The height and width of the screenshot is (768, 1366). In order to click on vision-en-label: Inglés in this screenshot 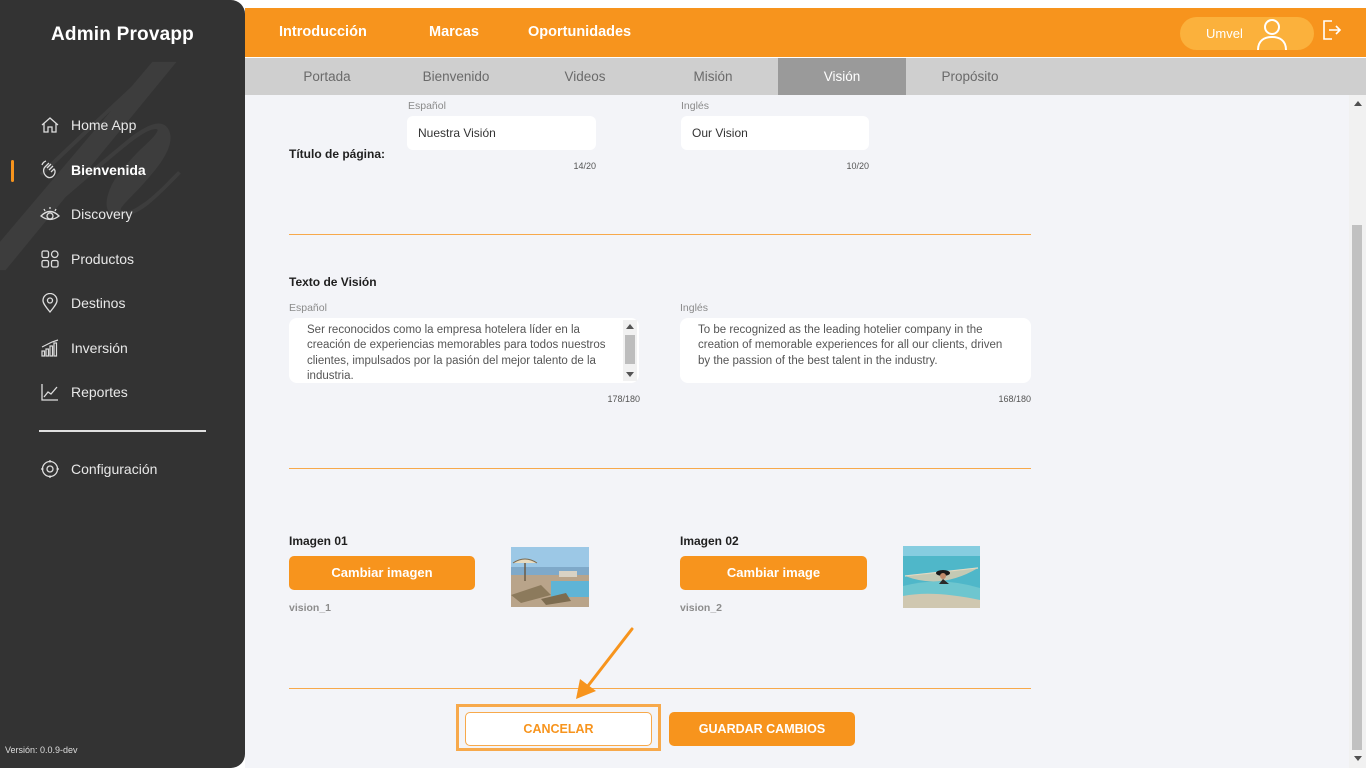, I will do `click(694, 308)`.